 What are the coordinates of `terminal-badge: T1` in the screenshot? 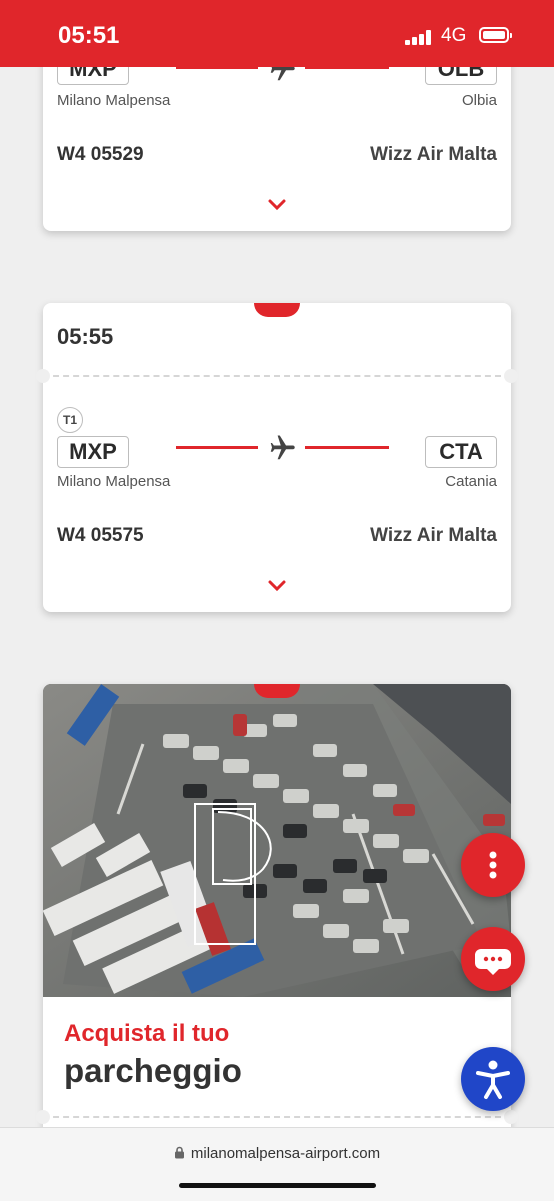 It's located at (70, 420).